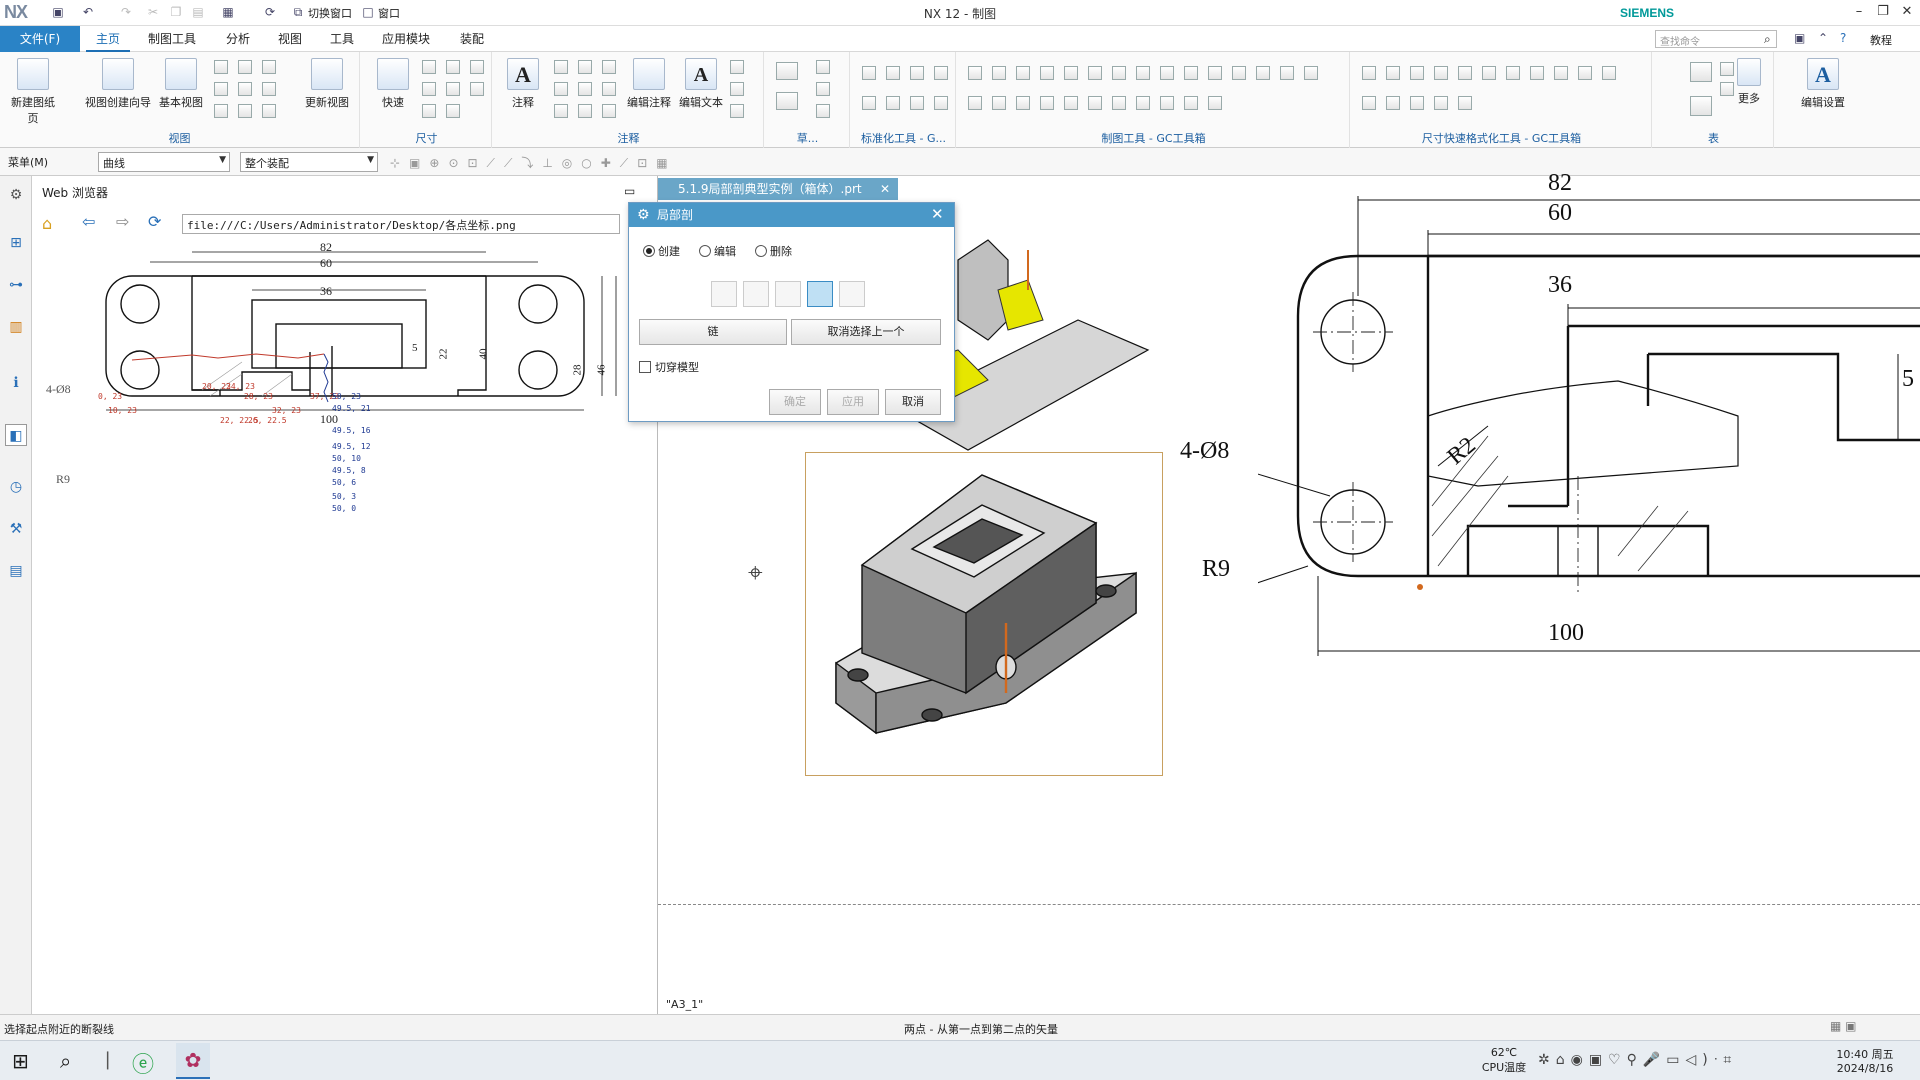  I want to click on command-search-input: 查找命令, so click(1716, 39).